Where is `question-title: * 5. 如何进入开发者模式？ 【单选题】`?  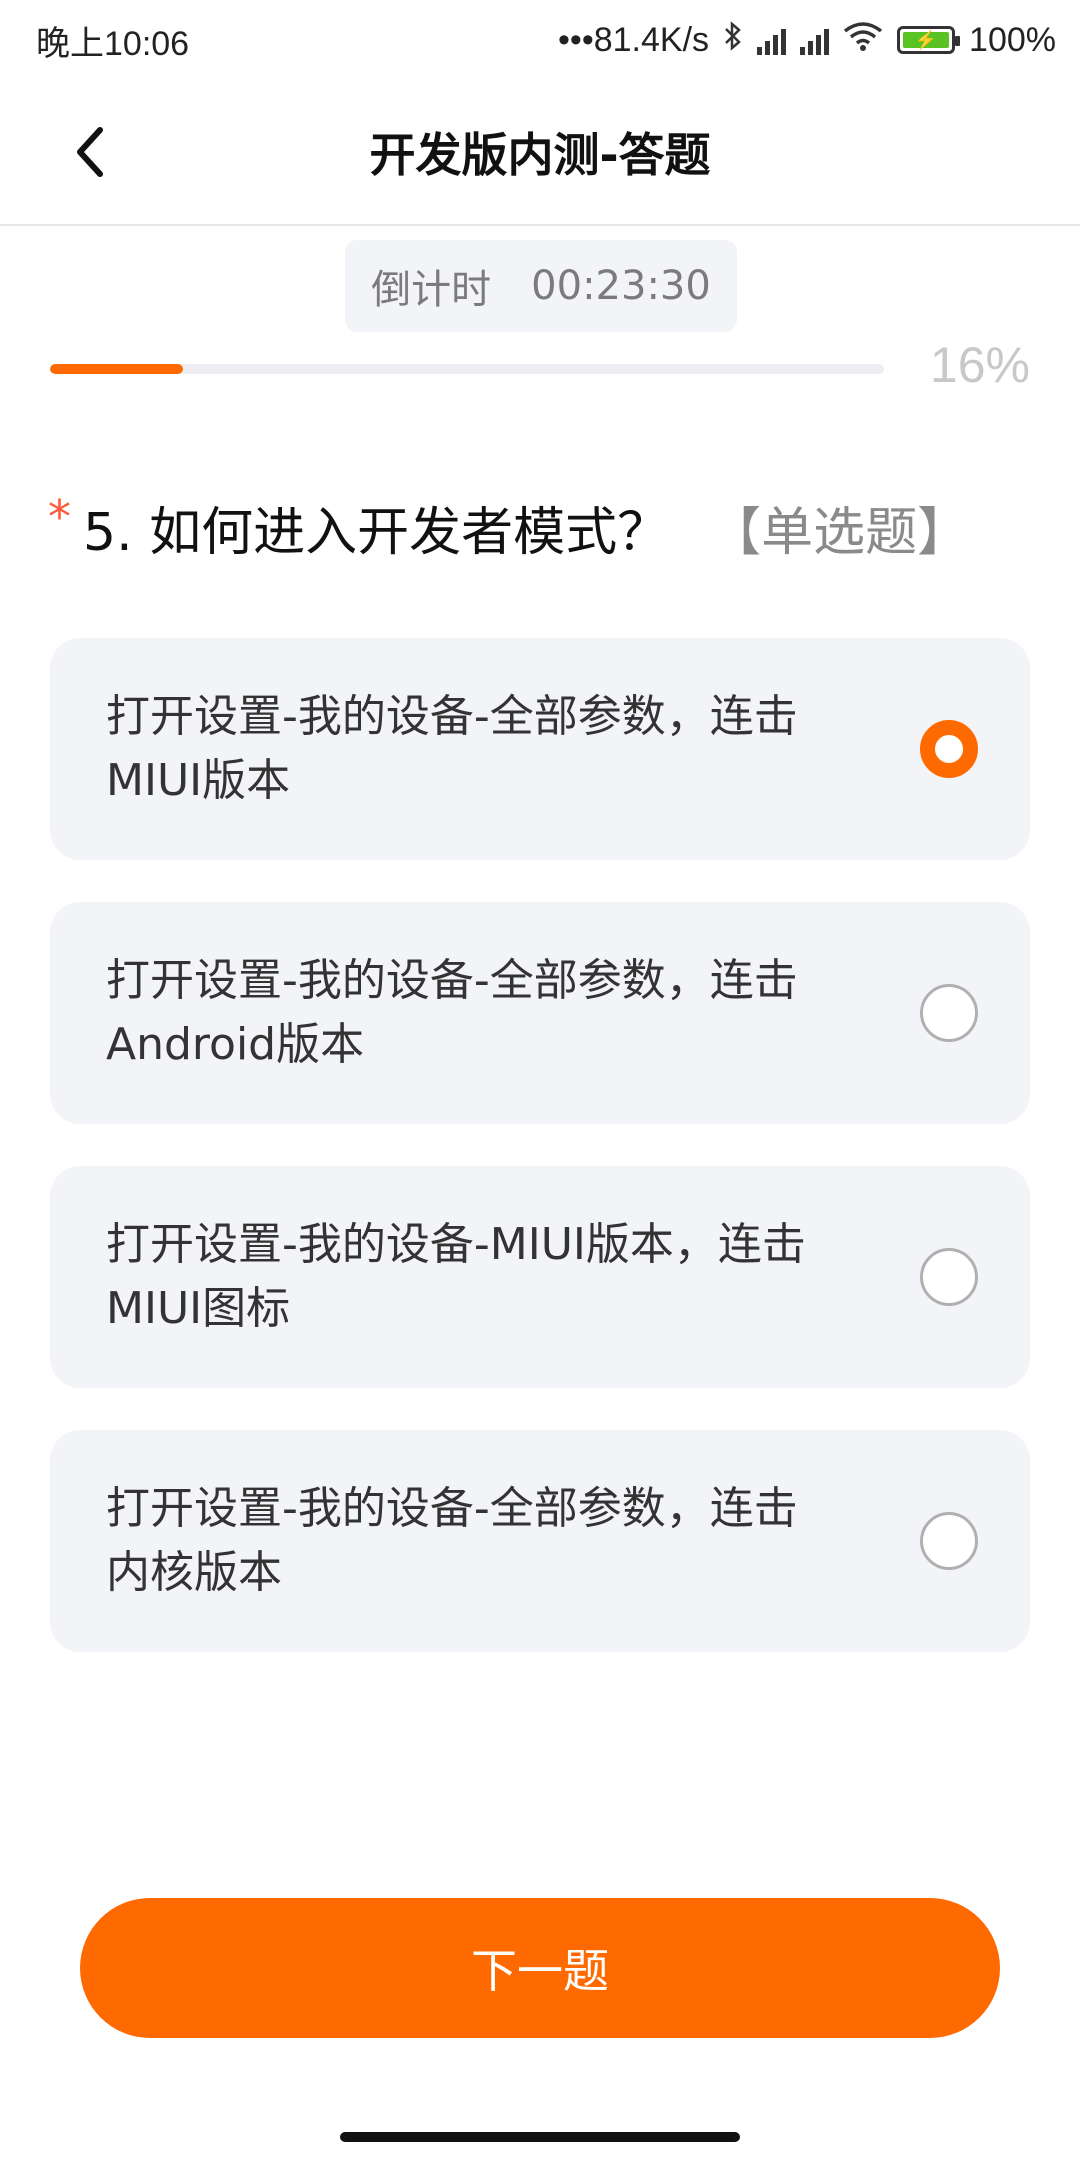
question-title: * 5. 如何进入开发者模式？ 【单选题】 is located at coordinates (548, 527).